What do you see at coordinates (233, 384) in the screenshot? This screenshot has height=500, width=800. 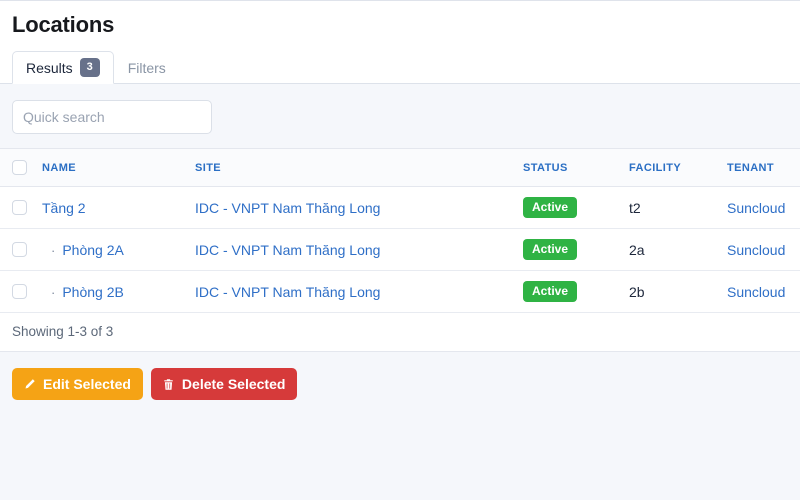 I see `delete-selected-label: Delete Selected` at bounding box center [233, 384].